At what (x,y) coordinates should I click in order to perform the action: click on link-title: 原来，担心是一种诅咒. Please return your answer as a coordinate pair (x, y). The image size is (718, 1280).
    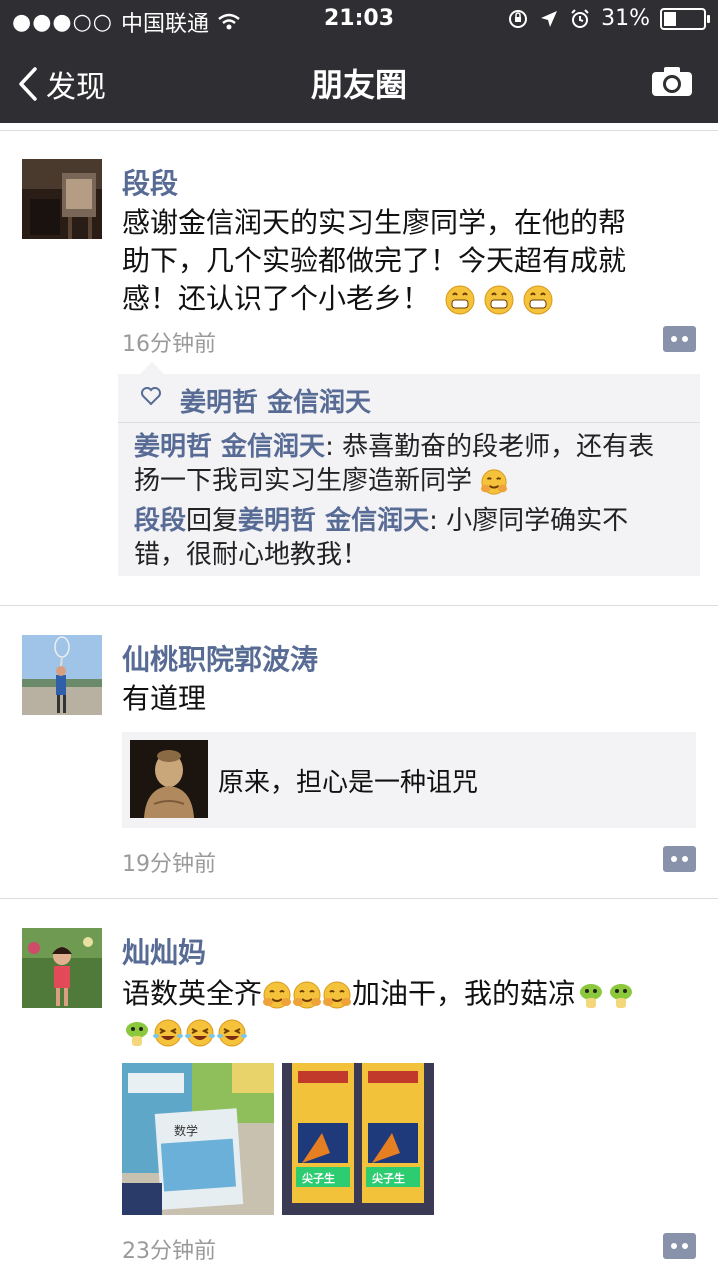
    Looking at the image, I should click on (348, 783).